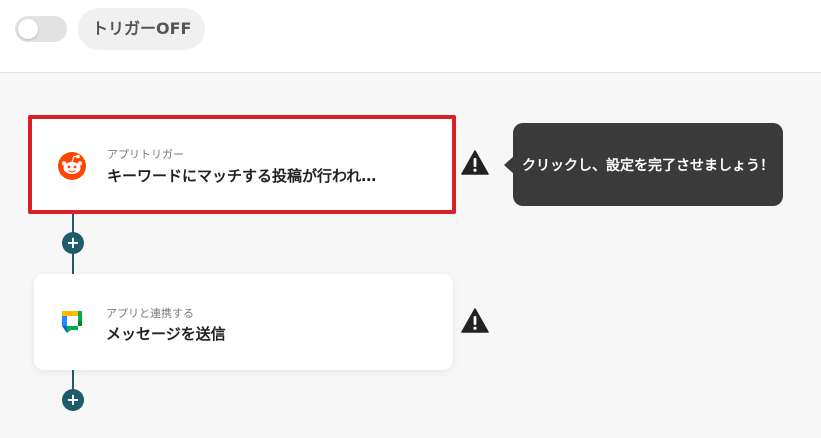  What do you see at coordinates (145, 154) in the screenshot?
I see `step-kind-label: アプリトリガー` at bounding box center [145, 154].